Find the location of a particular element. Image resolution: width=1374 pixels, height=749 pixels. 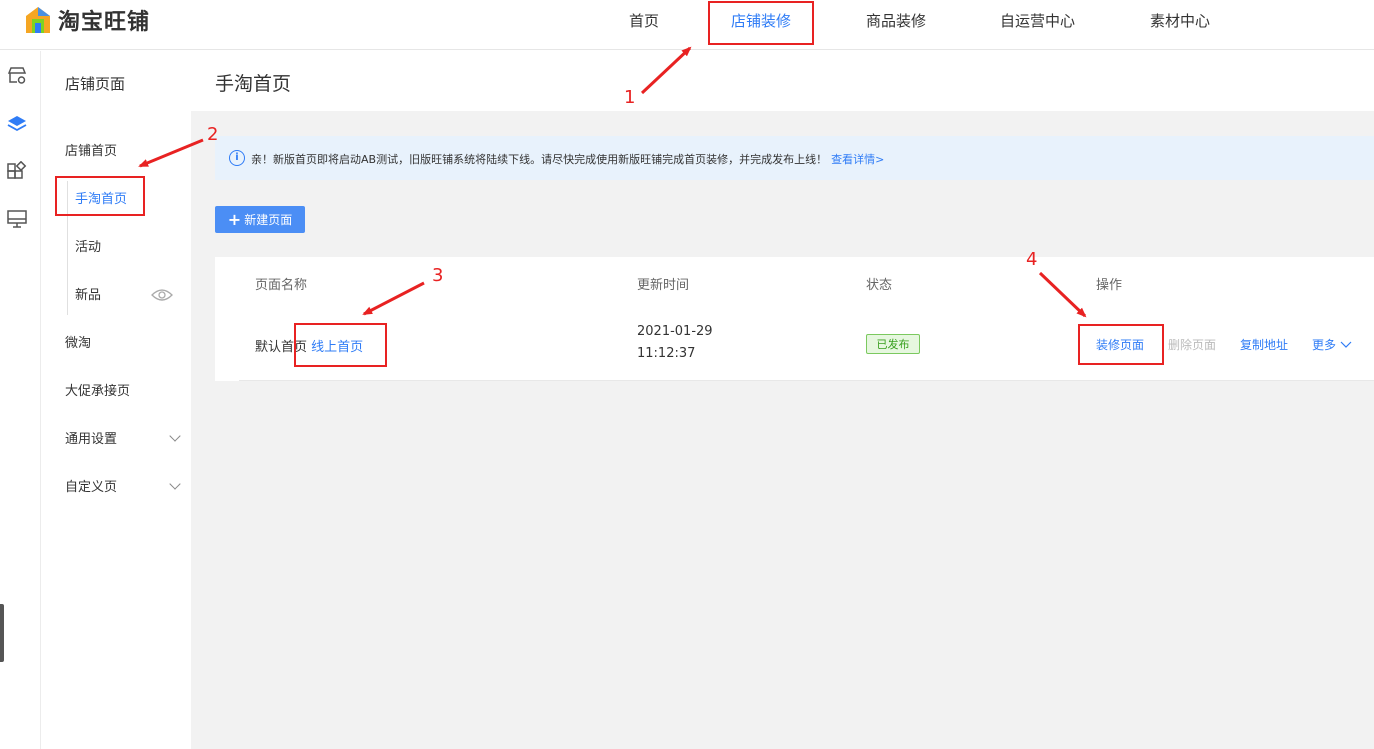

nav-product-decoration: 商品装修 is located at coordinates (896, 20).